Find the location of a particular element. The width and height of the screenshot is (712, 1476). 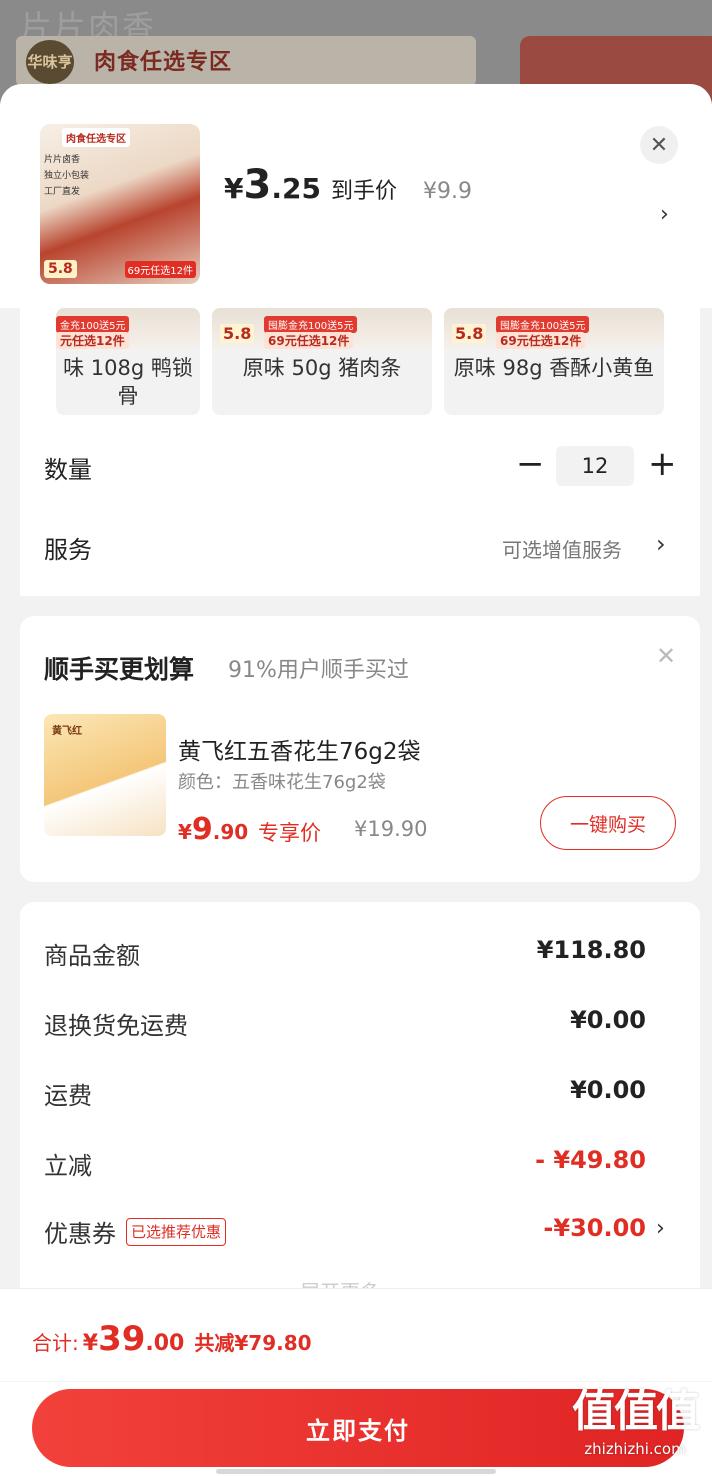

price-label: 到手价 is located at coordinates (363, 191).